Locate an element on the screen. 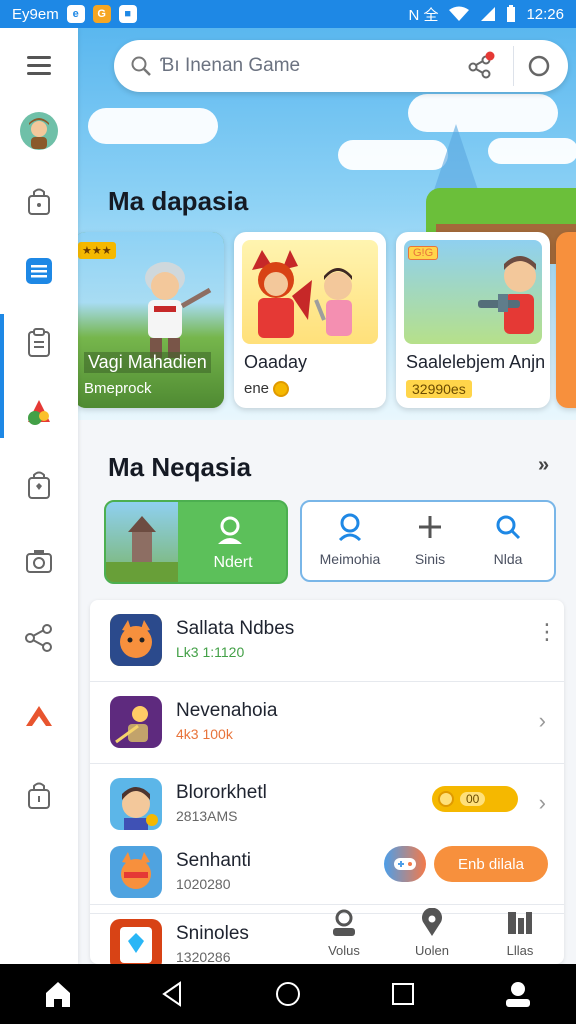 This screenshot has width=576, height=1024. search-bar: Ɓı Inenan Game is located at coordinates (341, 66).